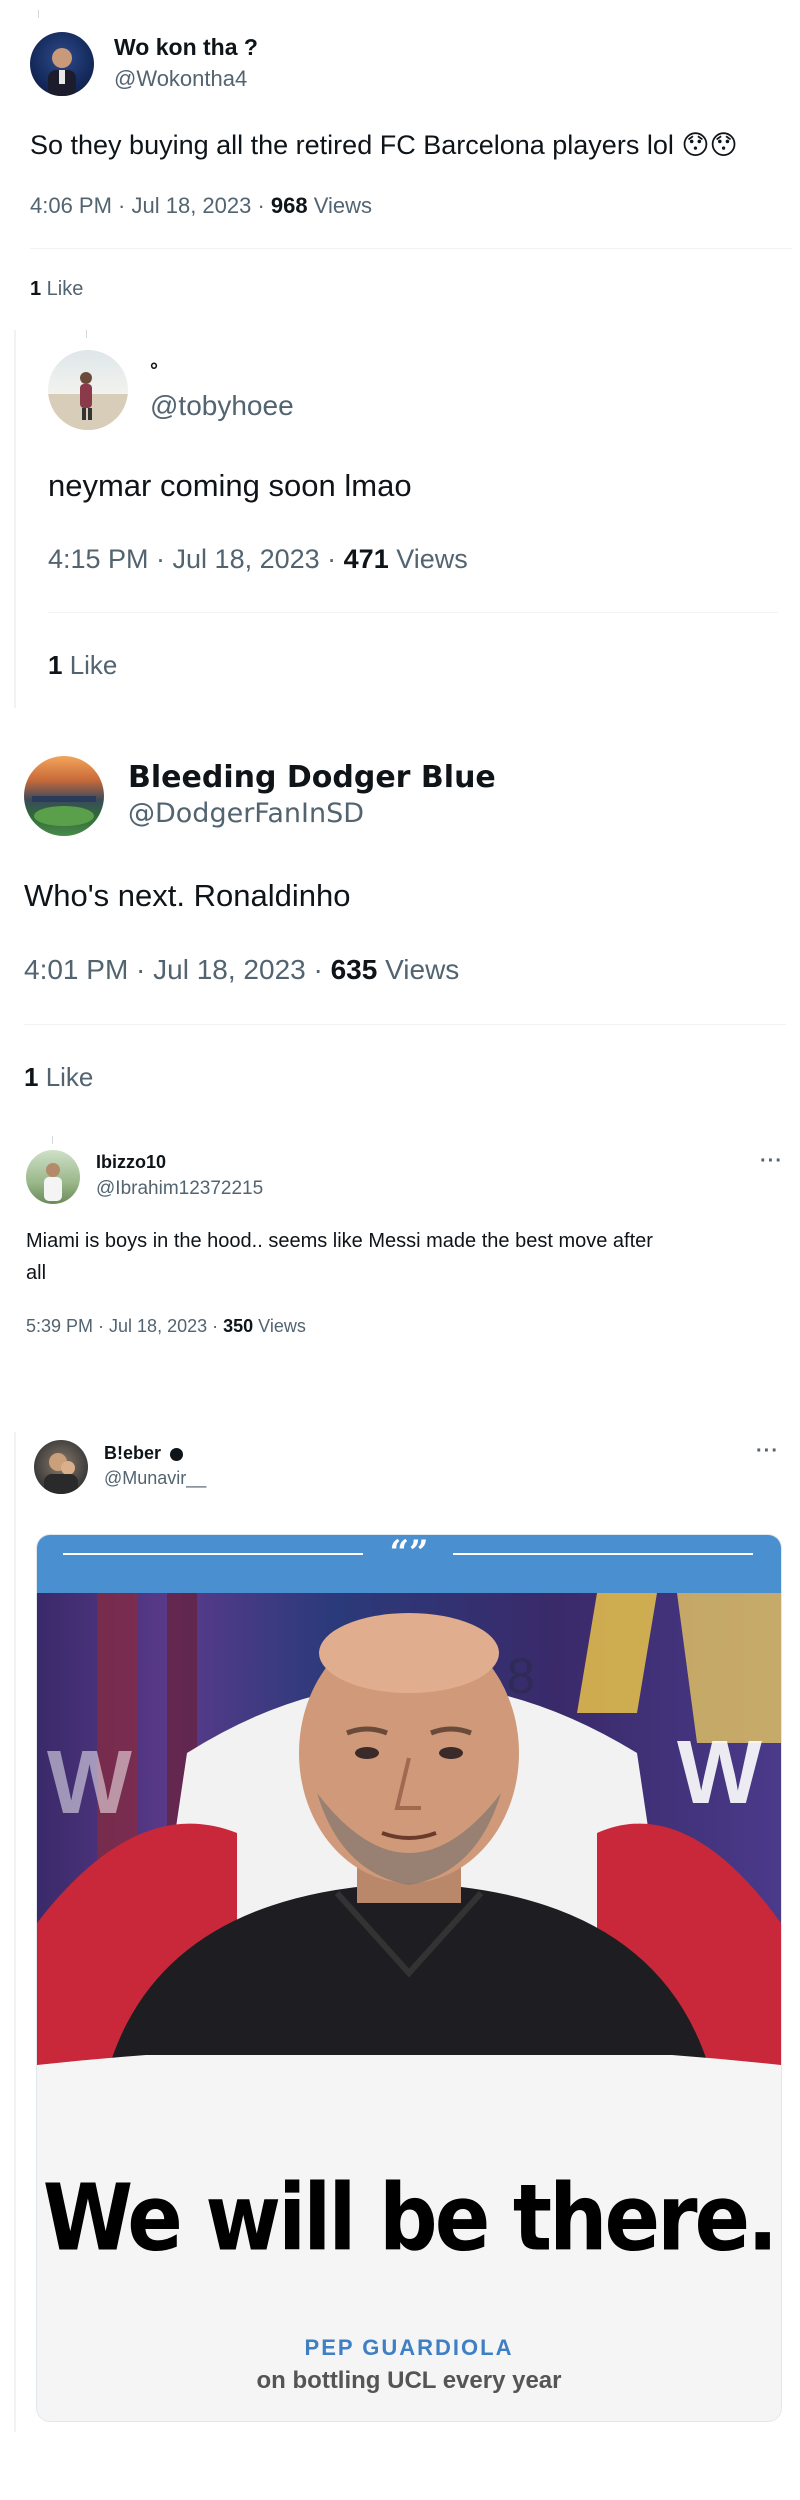 The width and height of the screenshot is (800, 2500). I want to click on views-count: 471, so click(366, 559).